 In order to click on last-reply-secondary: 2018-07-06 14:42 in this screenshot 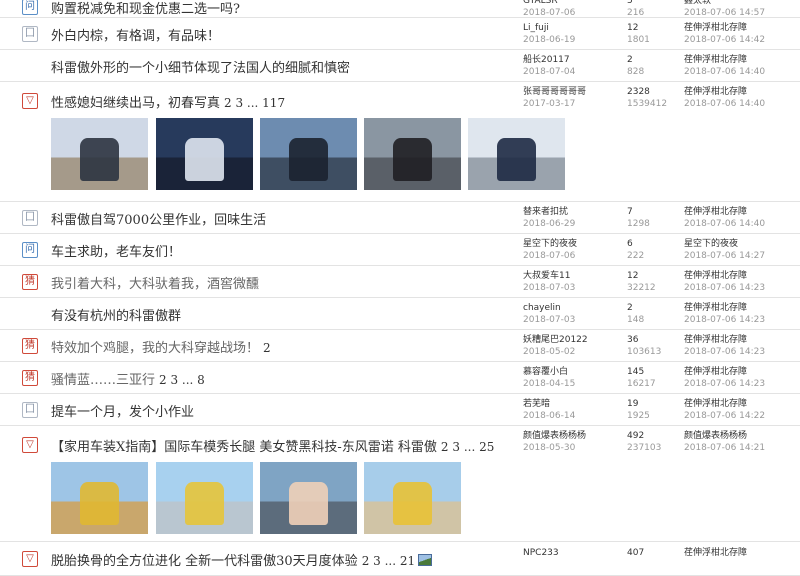, I will do `click(725, 40)`.